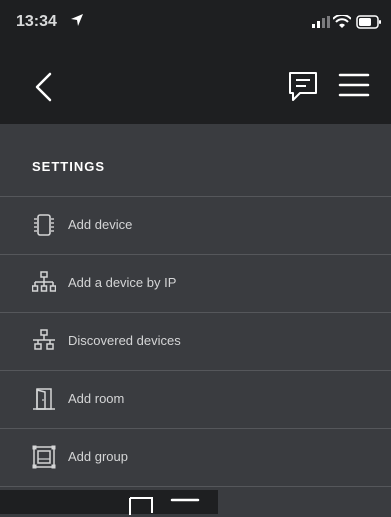 The width and height of the screenshot is (391, 517). I want to click on wifi-icon, so click(342, 21).